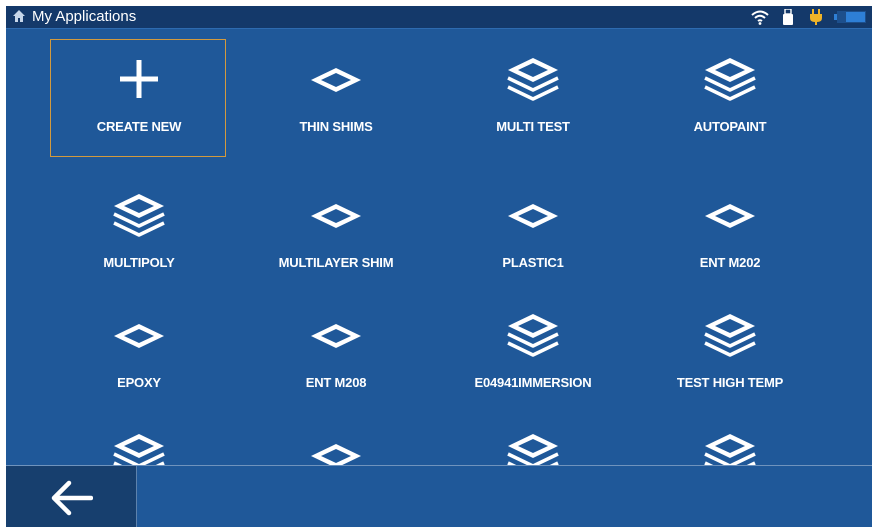 The width and height of the screenshot is (872, 527). I want to click on app-tile-label: ENT M202, so click(730, 262).